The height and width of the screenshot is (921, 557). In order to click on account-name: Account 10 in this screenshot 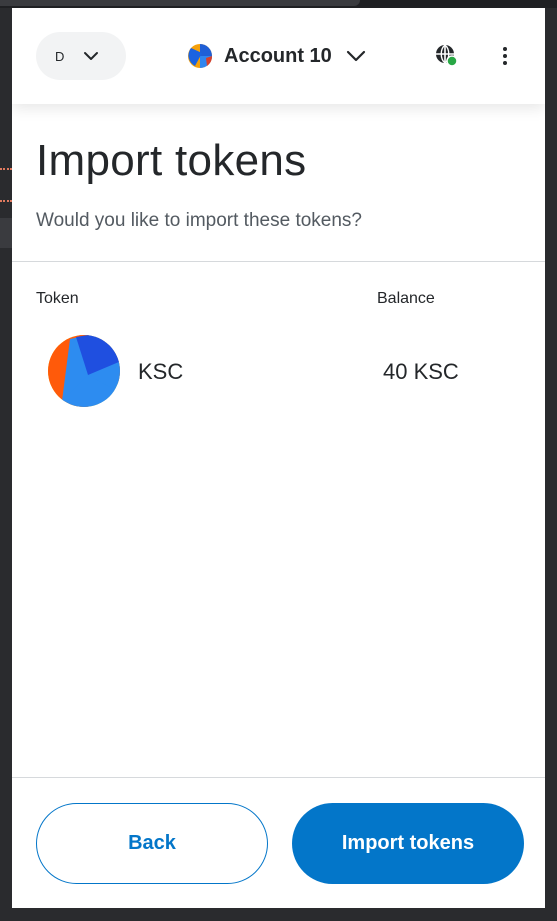, I will do `click(278, 55)`.